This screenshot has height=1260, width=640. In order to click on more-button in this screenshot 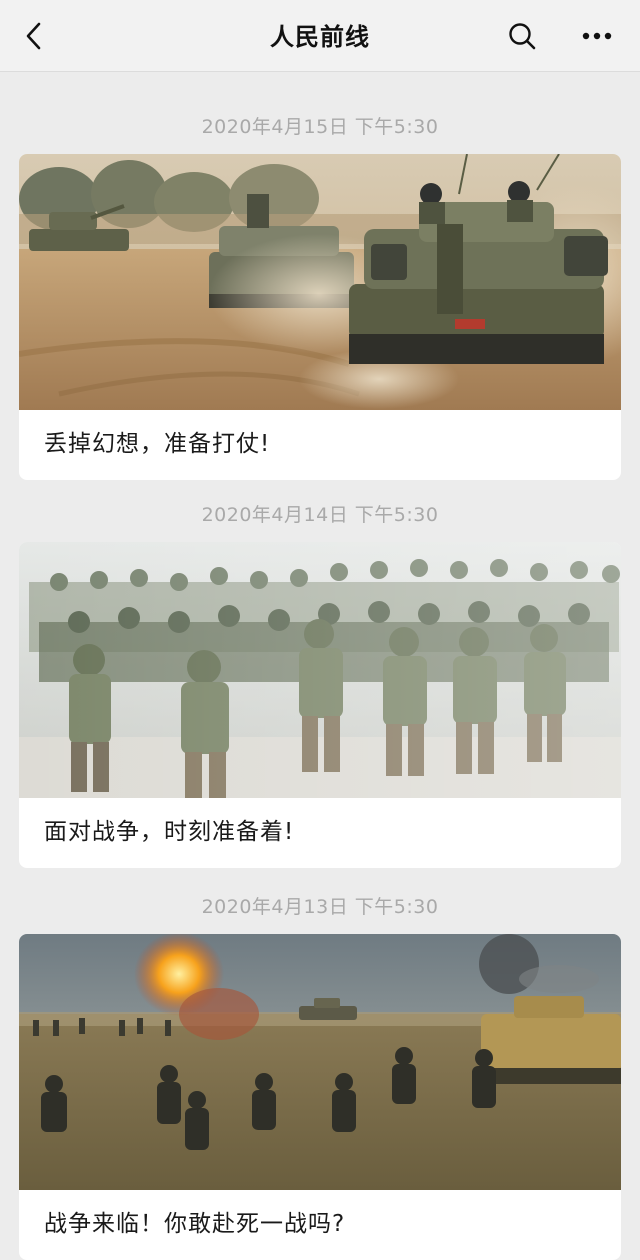, I will do `click(597, 36)`.